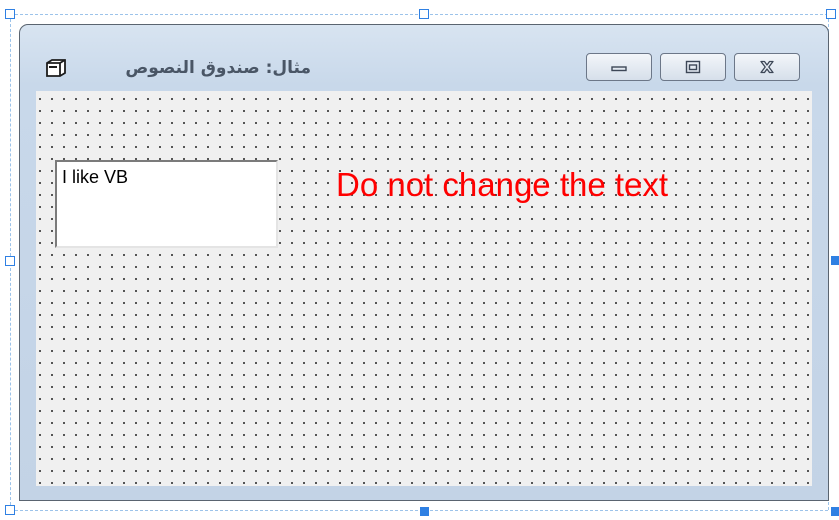 This screenshot has width=839, height=520. I want to click on minimize-button, so click(619, 67).